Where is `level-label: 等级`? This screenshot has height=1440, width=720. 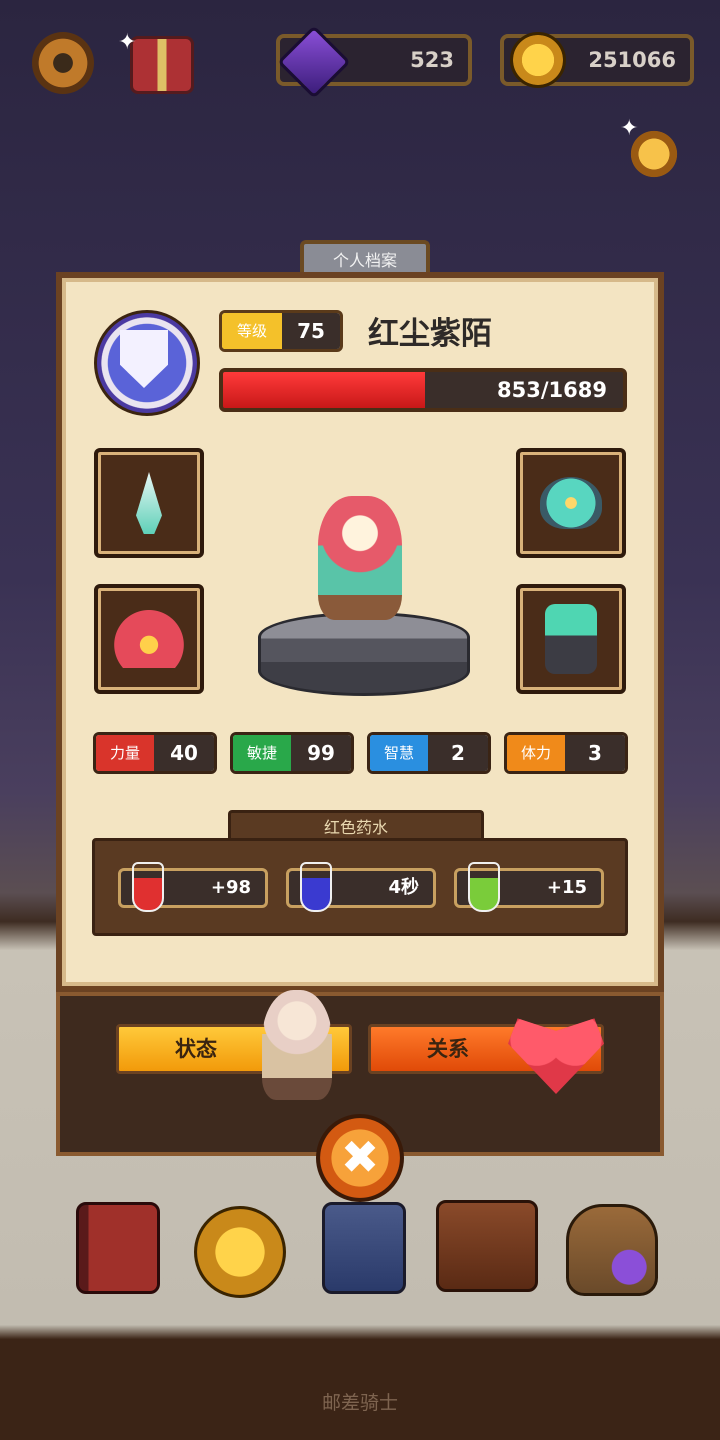 level-label: 等级 is located at coordinates (252, 331).